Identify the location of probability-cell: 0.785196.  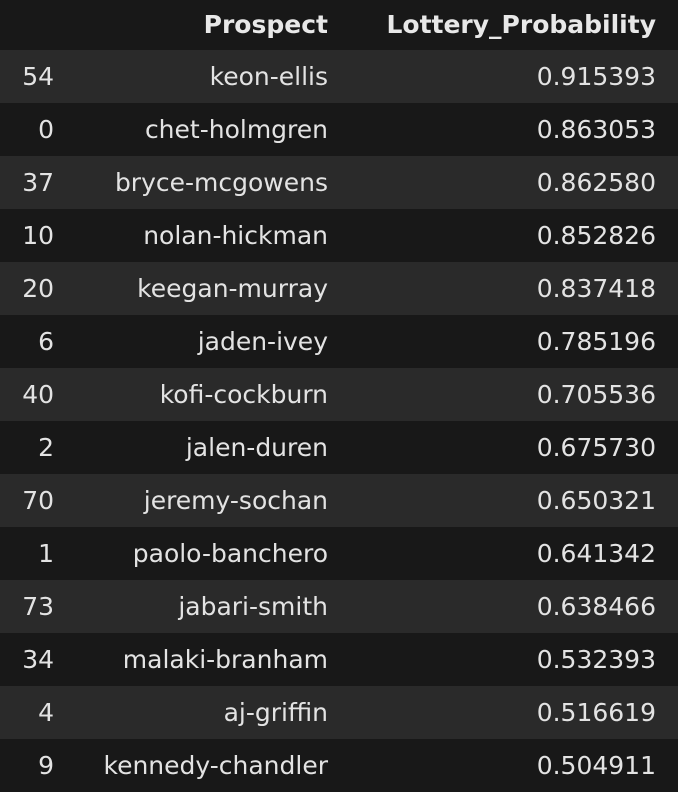
(514, 341).